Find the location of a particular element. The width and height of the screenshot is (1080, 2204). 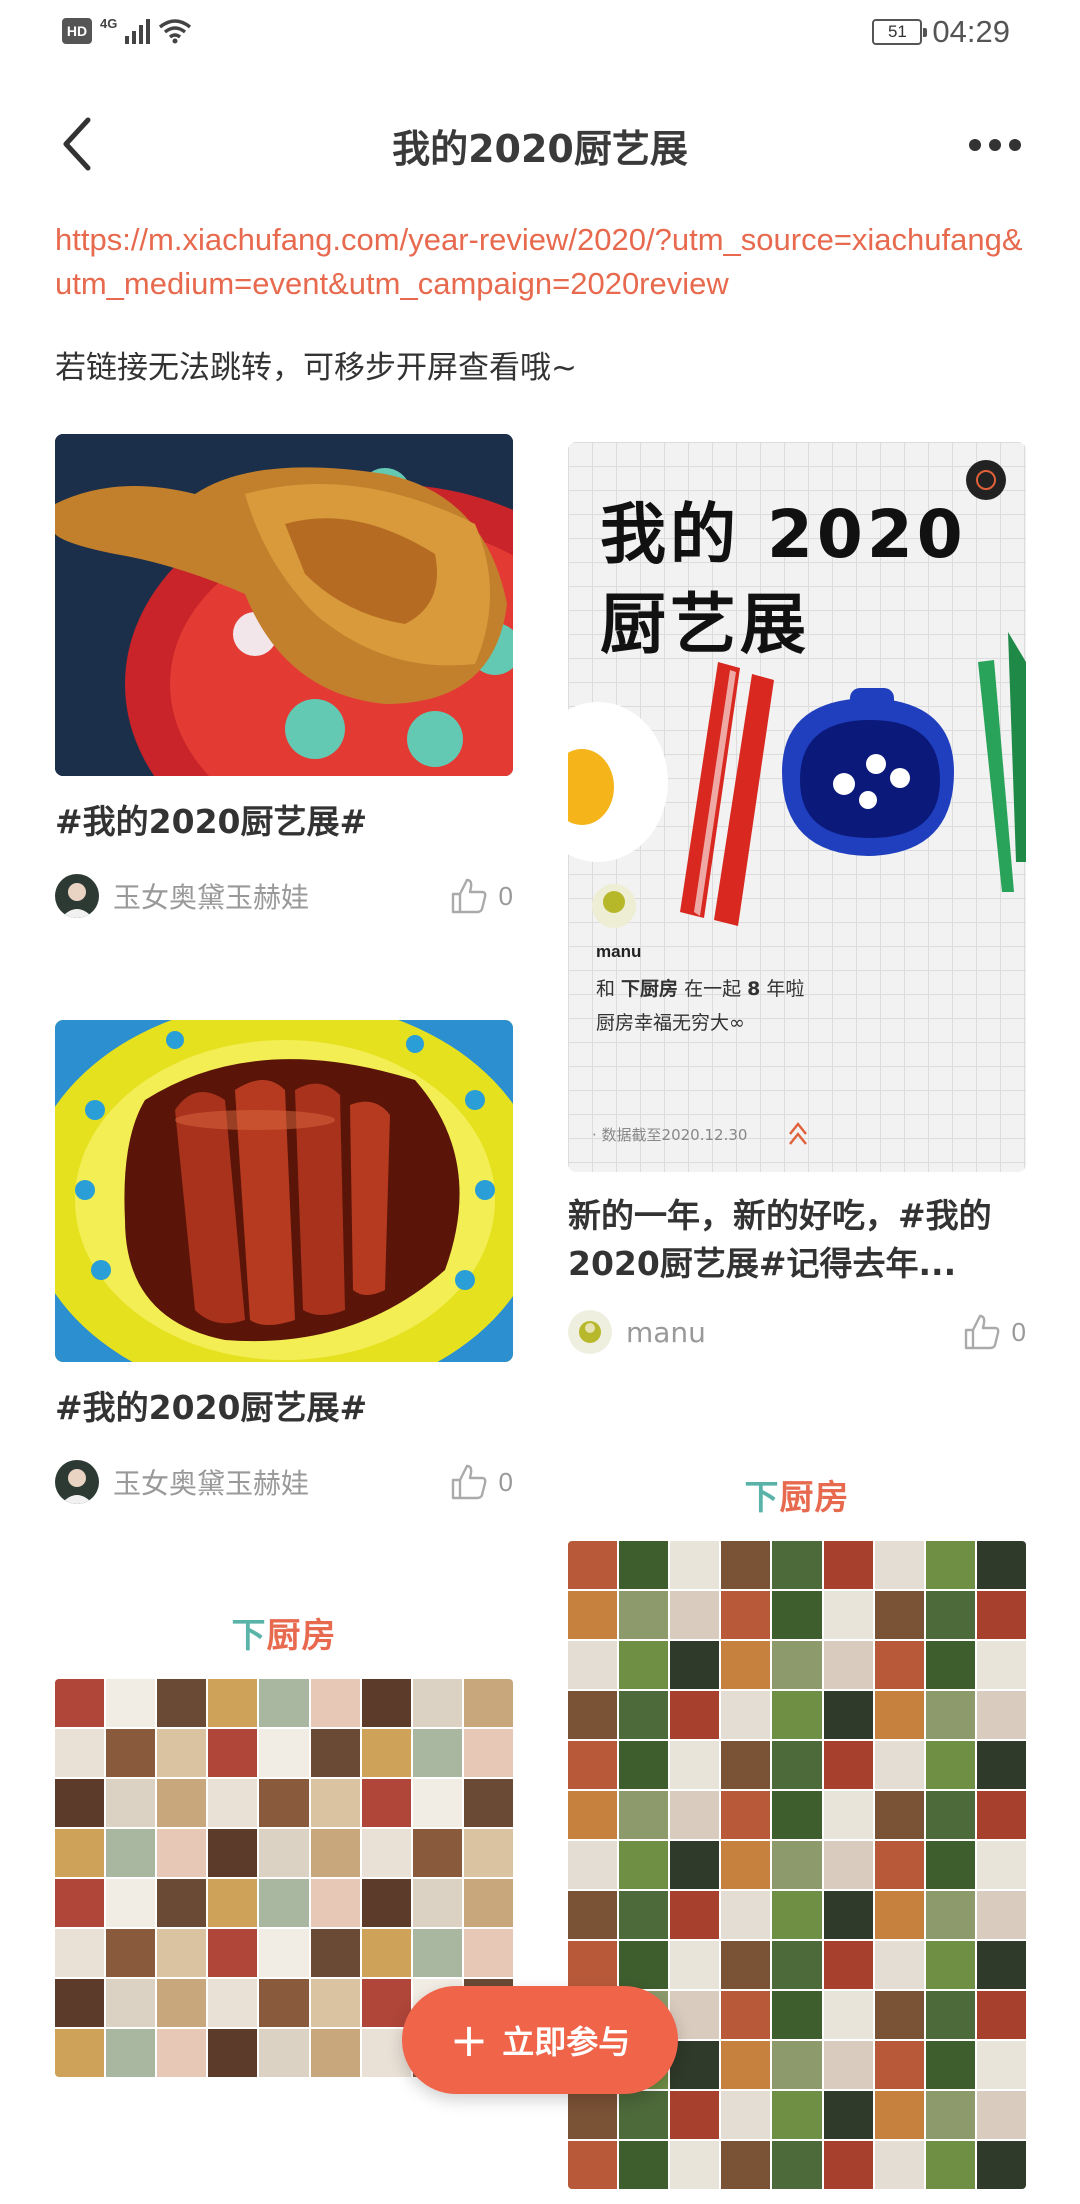

poster-line: 厨房幸福无穷大∞ is located at coordinates (670, 1023).